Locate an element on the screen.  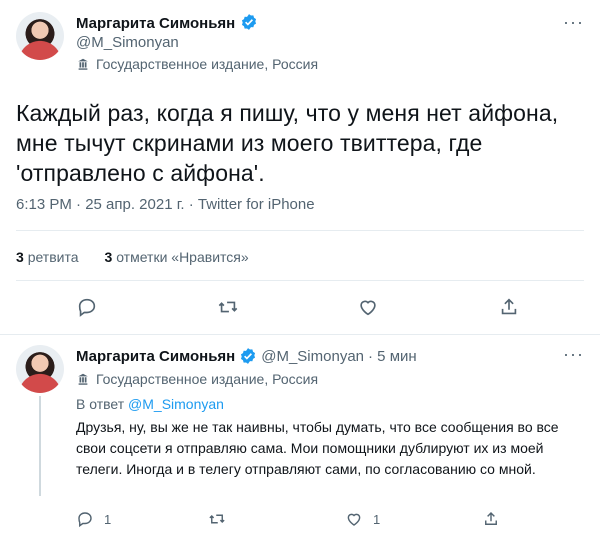
likes-label: отметки «Нравится» is located at coordinates (182, 257).